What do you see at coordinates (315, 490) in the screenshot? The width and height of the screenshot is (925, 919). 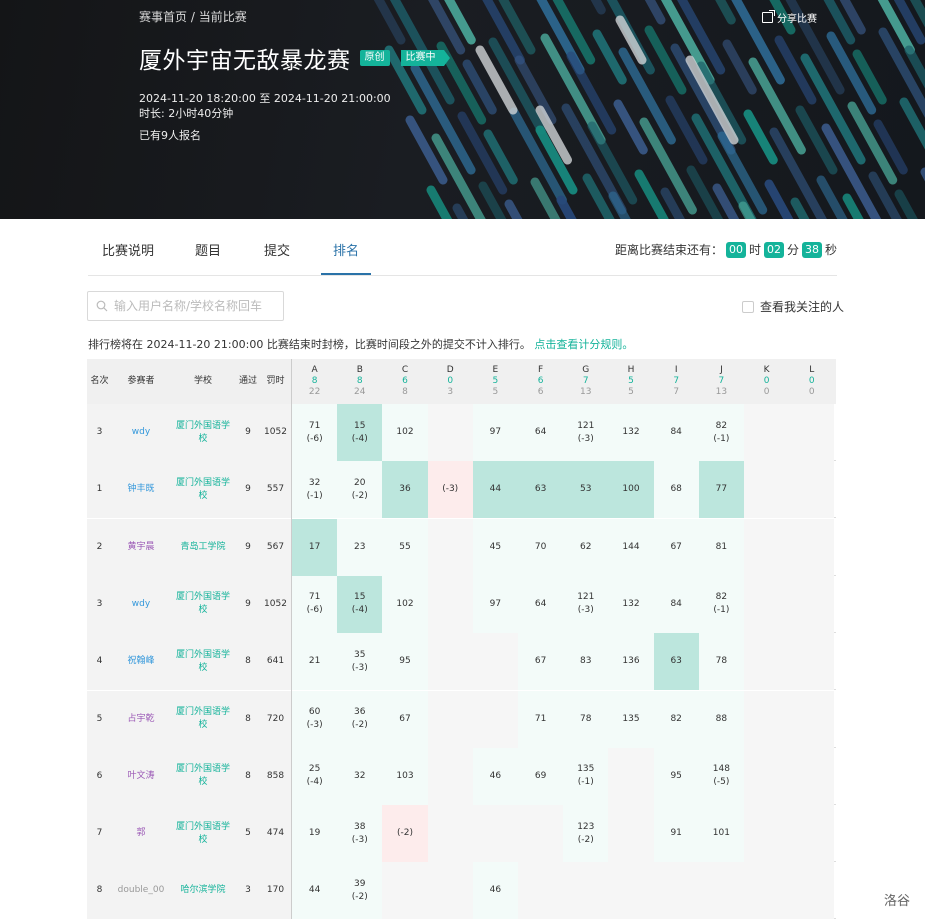 I see `problem-cell: 32 (-1)` at bounding box center [315, 490].